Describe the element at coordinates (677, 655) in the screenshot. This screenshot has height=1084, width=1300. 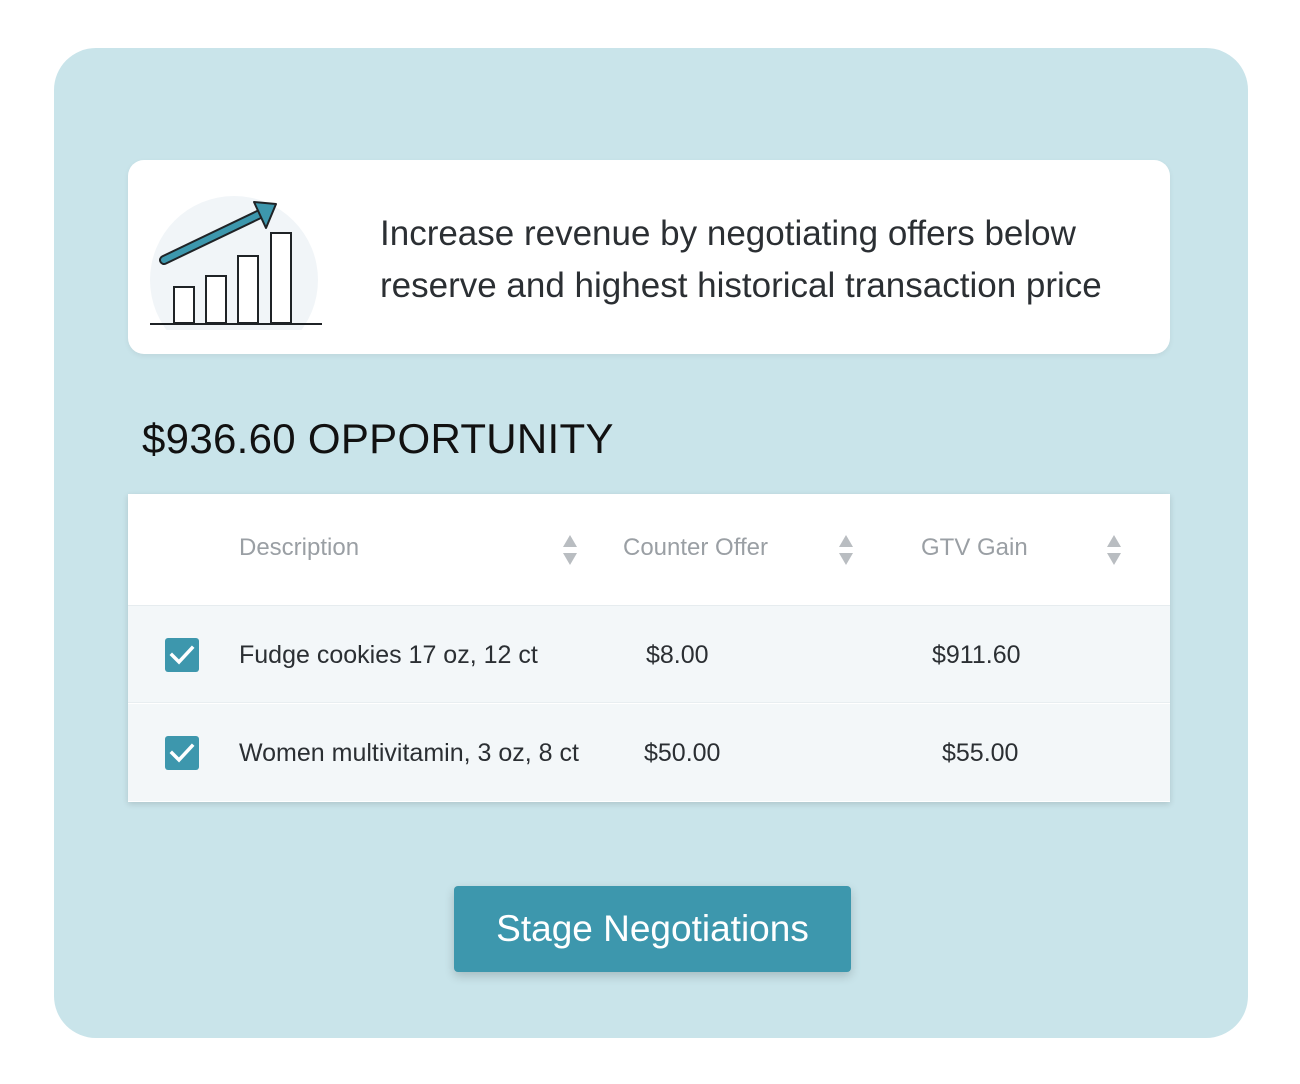
I see `cell-counter-offer: $8.00` at that location.